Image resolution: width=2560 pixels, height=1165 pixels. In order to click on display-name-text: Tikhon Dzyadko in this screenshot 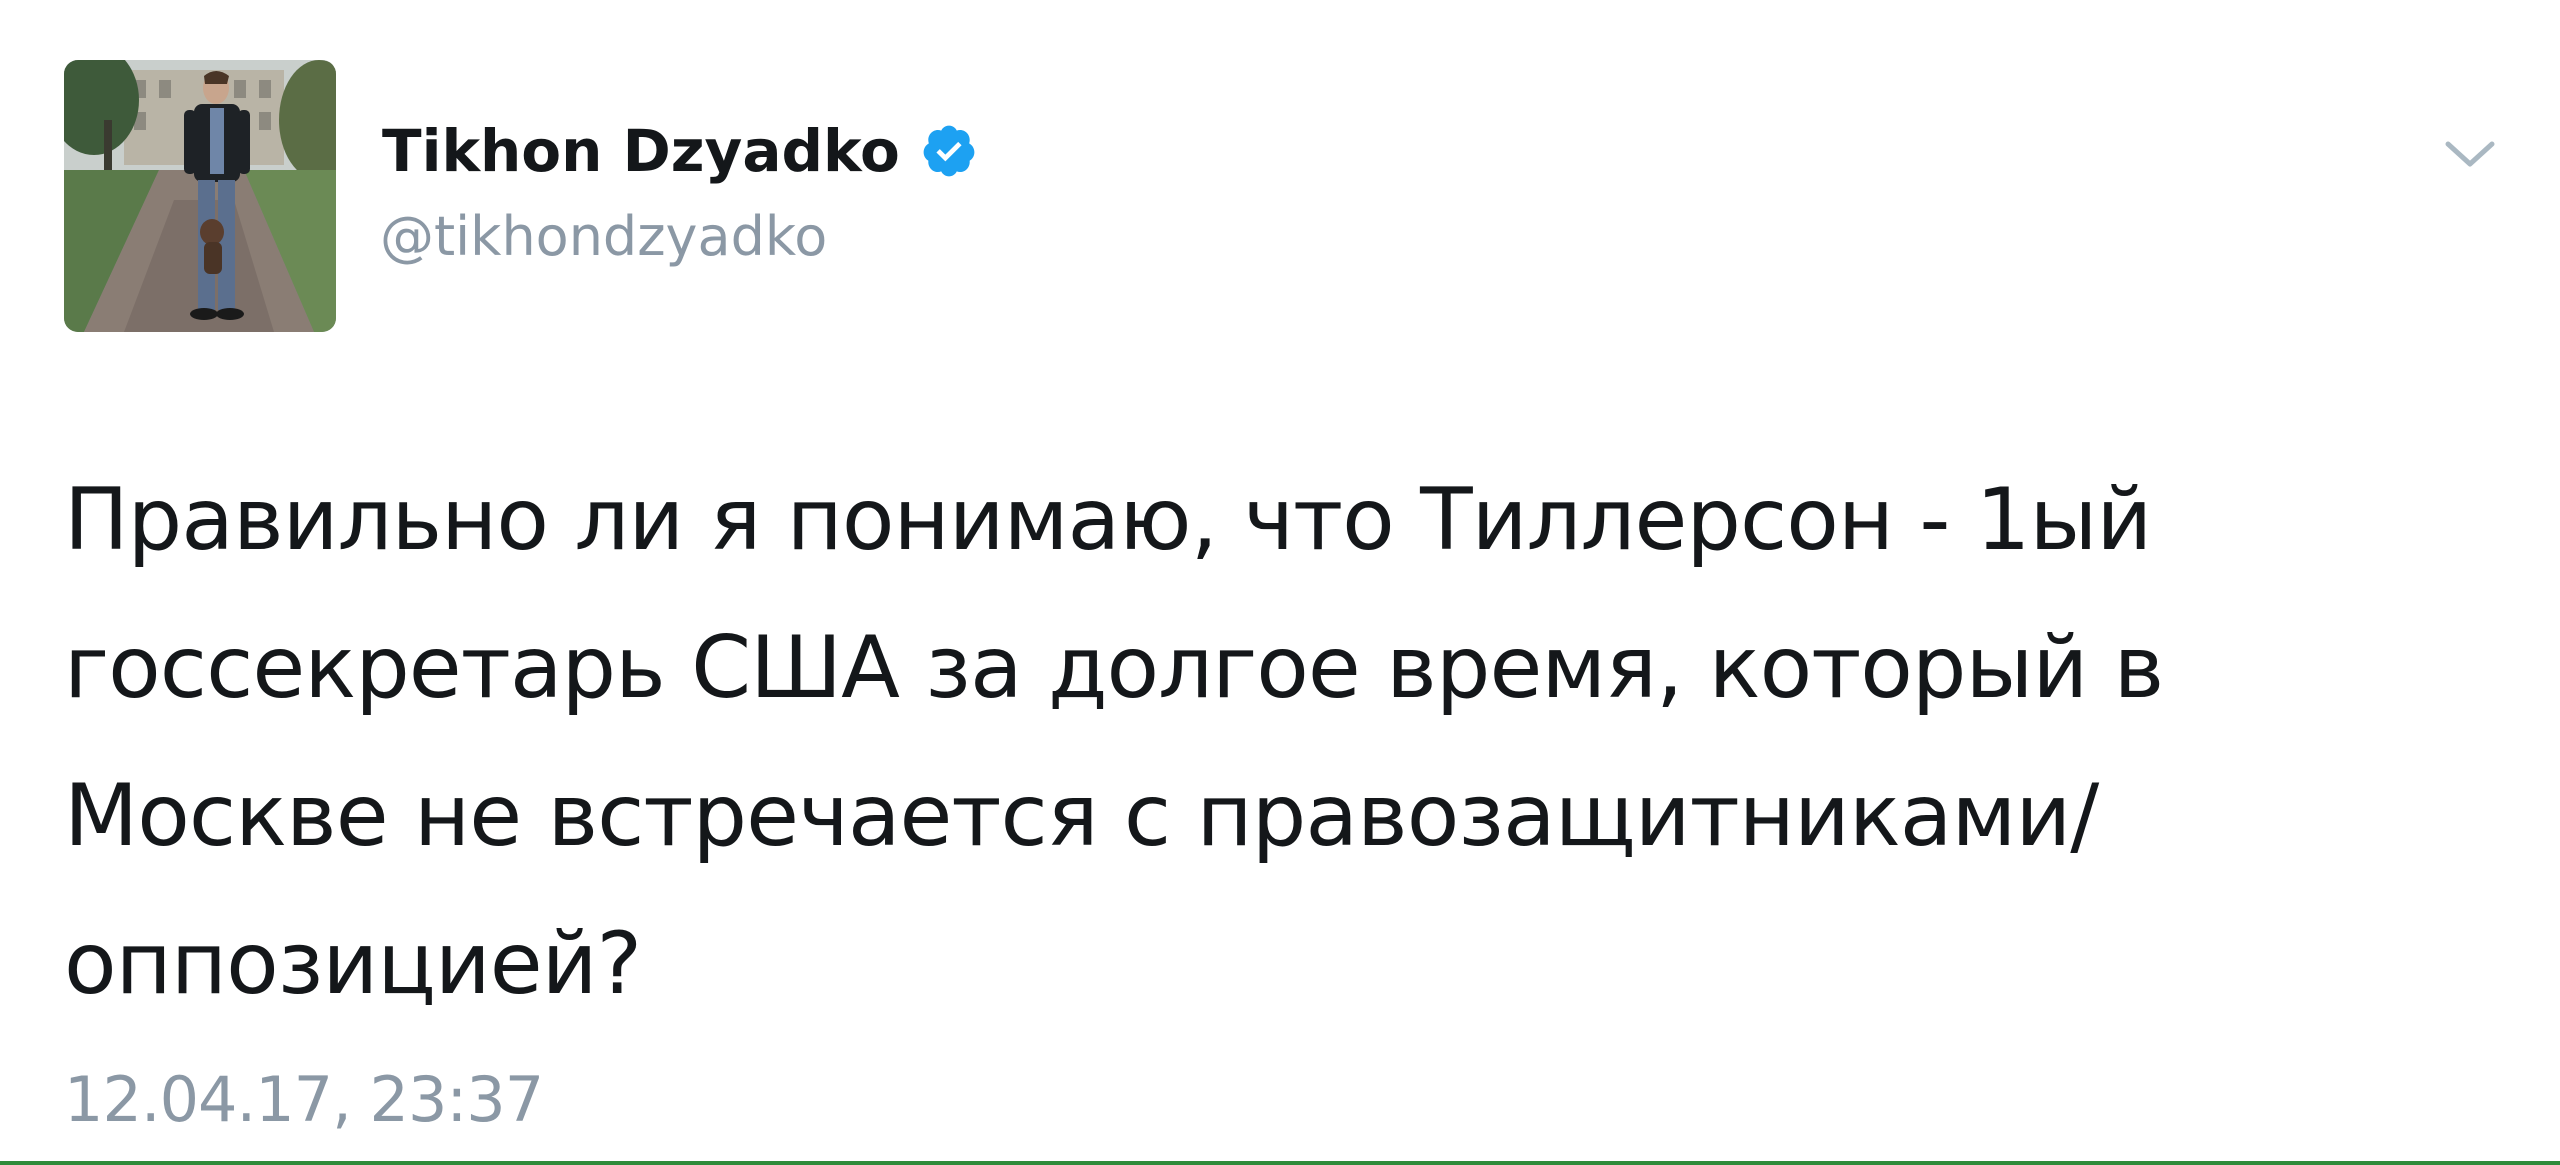, I will do `click(641, 151)`.